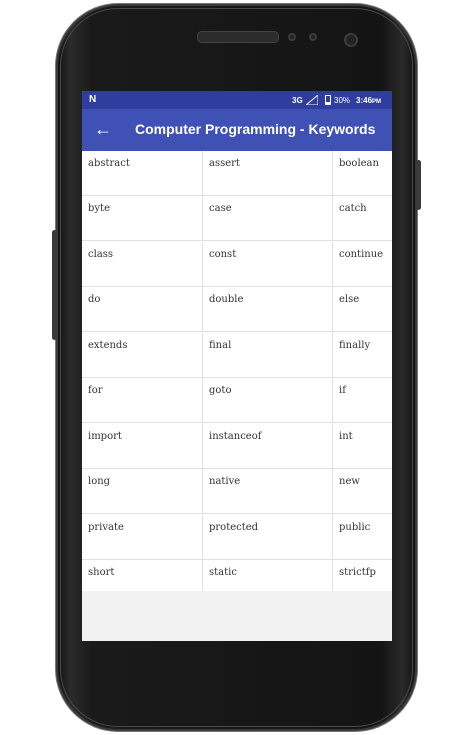 Image resolution: width=474 pixels, height=735 pixels. I want to click on keyword-cell: abstract, so click(142, 173).